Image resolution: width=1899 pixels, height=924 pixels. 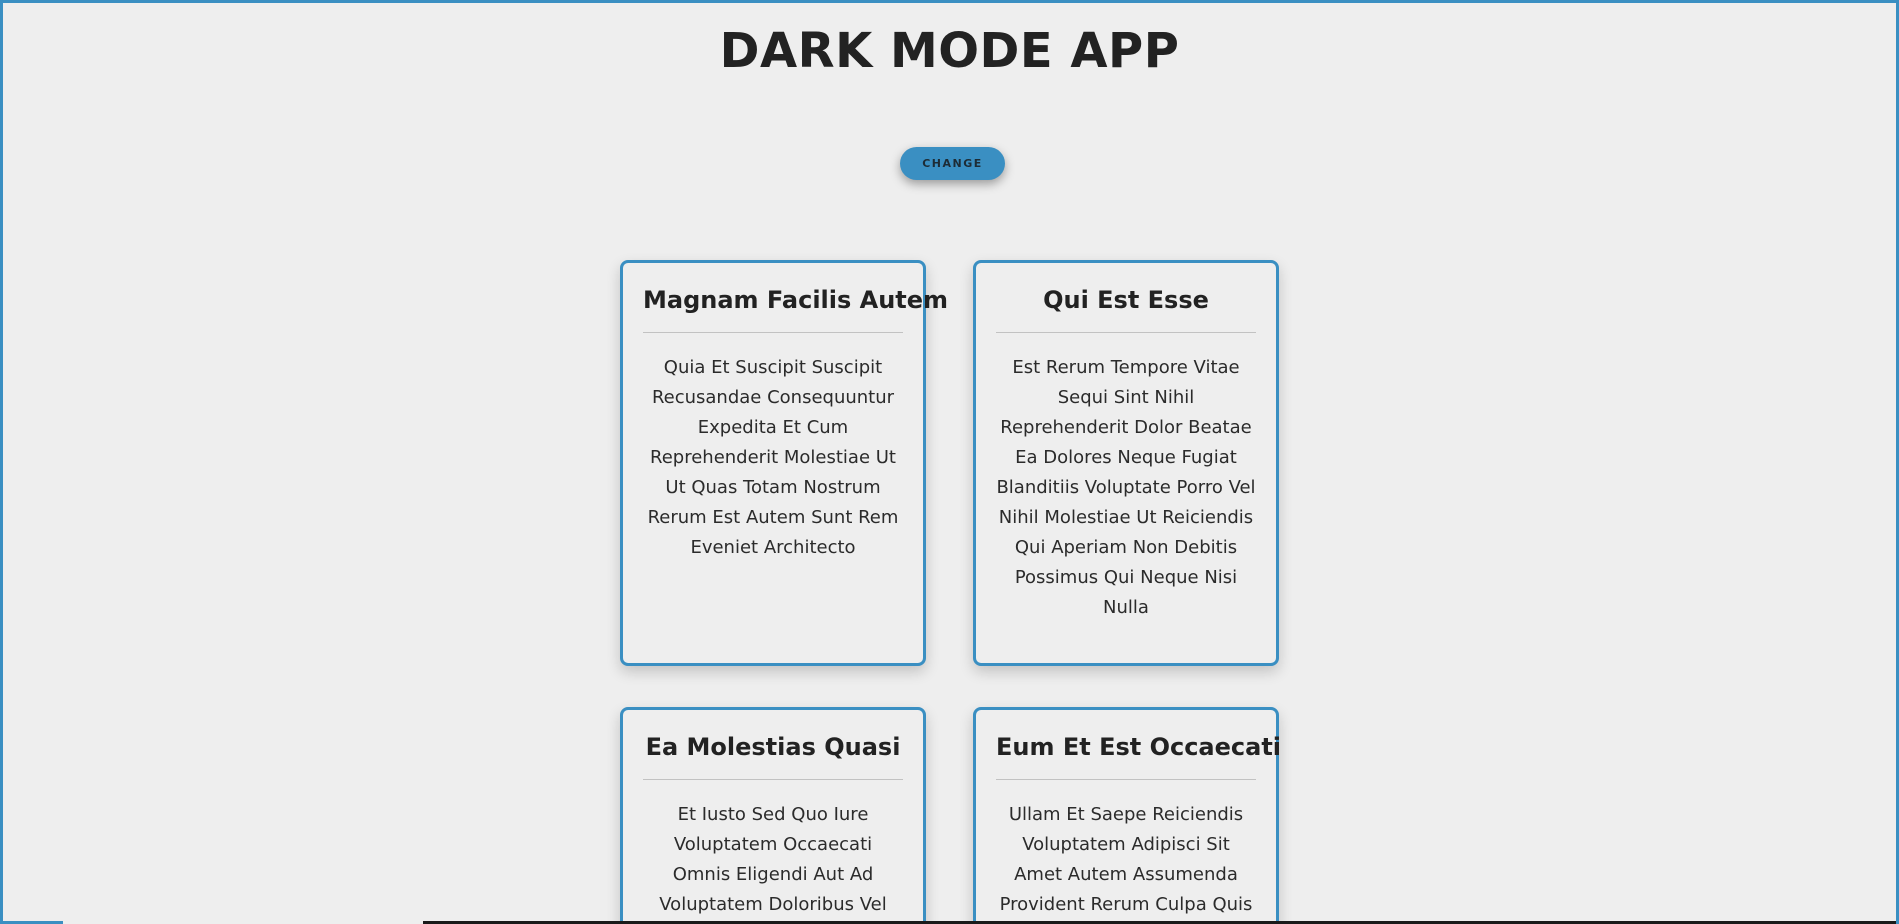 I want to click on page-title: DARK MODE APP, so click(x=949, y=51).